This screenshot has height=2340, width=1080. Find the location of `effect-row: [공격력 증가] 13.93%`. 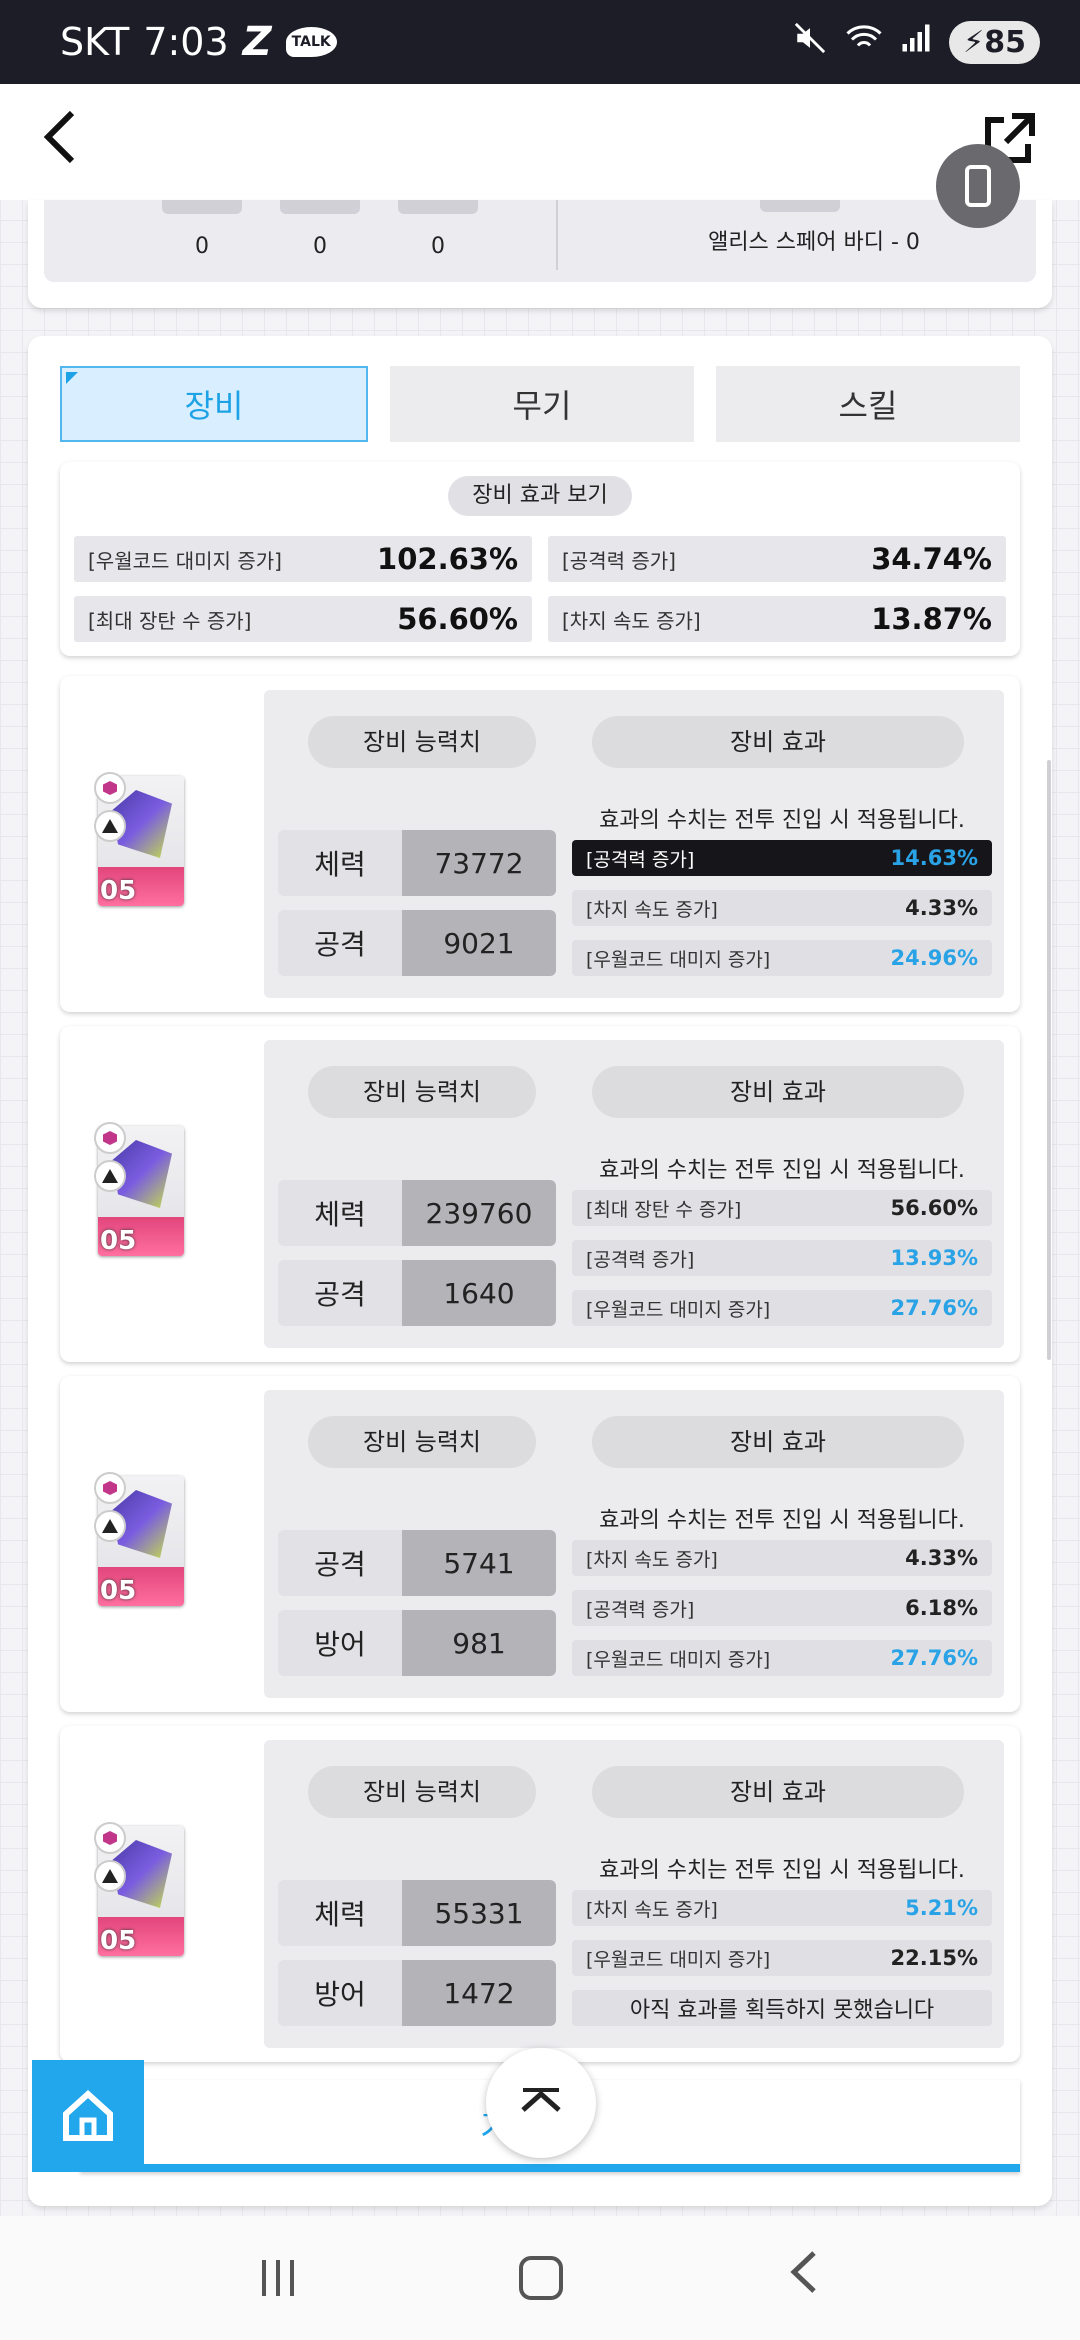

effect-row: [공격력 증가] 13.93% is located at coordinates (782, 1258).